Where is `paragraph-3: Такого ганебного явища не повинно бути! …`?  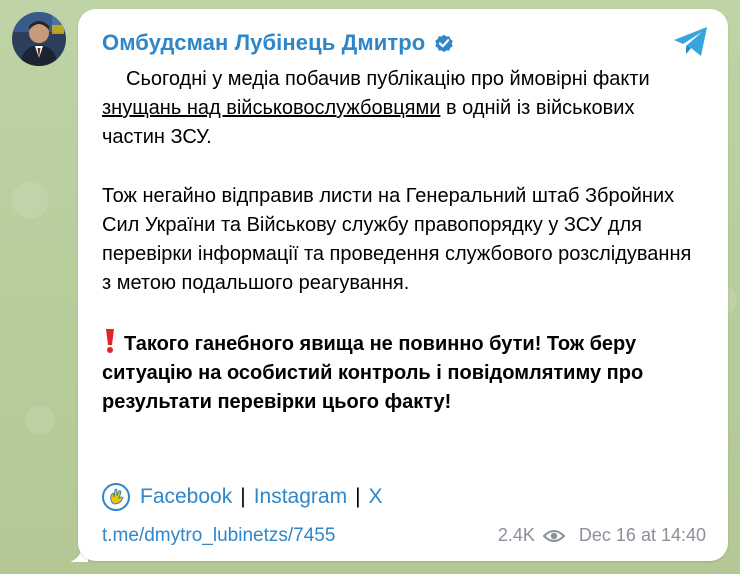
paragraph-3: Такого ганебного явища не повинно бути! … is located at coordinates (402, 372).